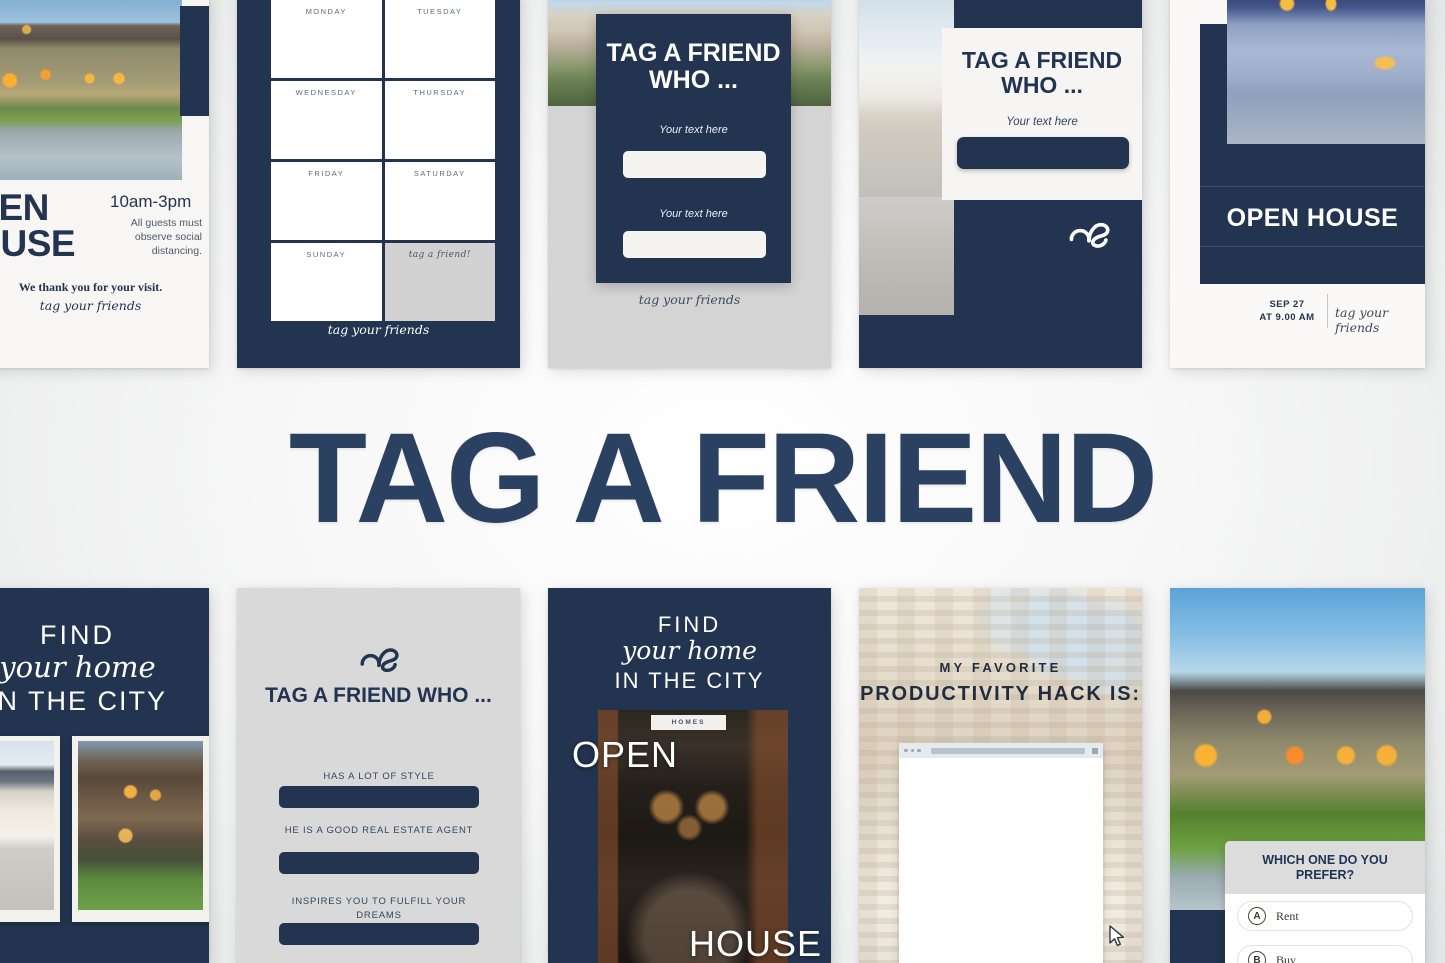  What do you see at coordinates (693, 214) in the screenshot?
I see `field-label-2: Your text here` at bounding box center [693, 214].